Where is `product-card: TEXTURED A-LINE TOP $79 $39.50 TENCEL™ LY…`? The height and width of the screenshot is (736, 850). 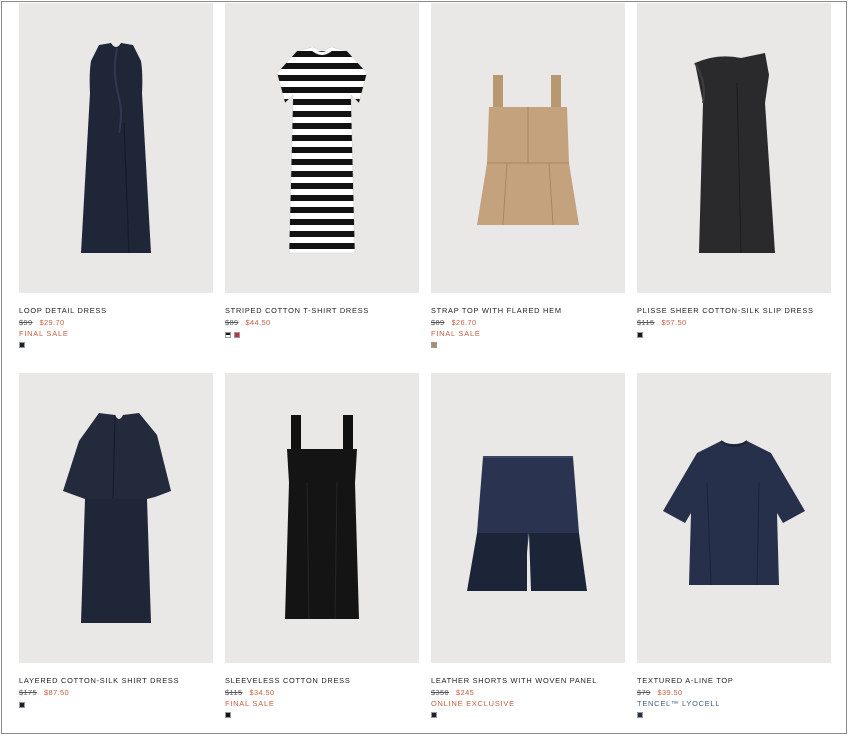 product-card: TEXTURED A-LINE TOP $79 $39.50 TENCEL™ LY… is located at coordinates (734, 553).